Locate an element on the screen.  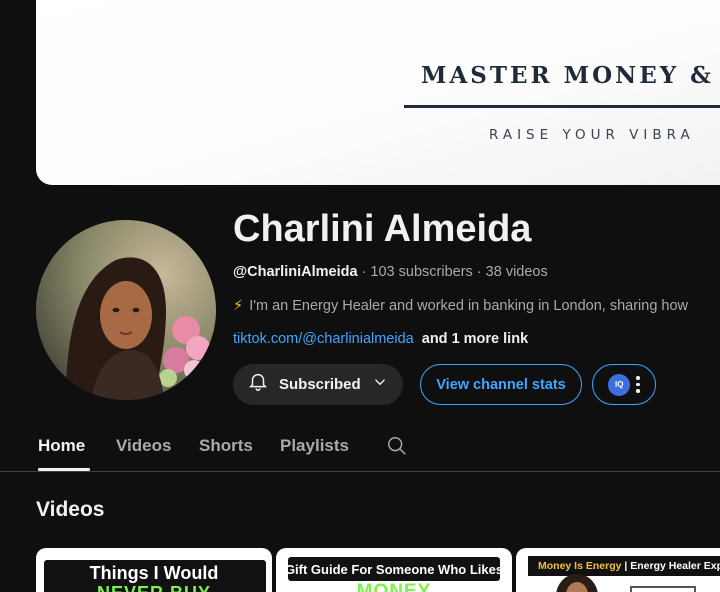
thumbnail-text-rest: | Energy Healer Explai is located at coordinates (672, 566).